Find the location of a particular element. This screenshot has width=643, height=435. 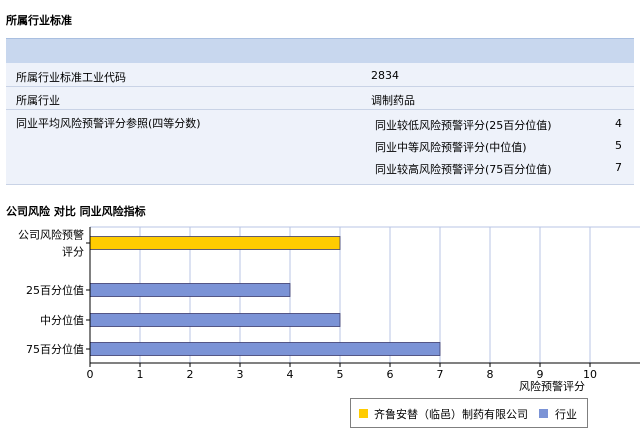

legend-label-industry: 行业 is located at coordinates (566, 414).